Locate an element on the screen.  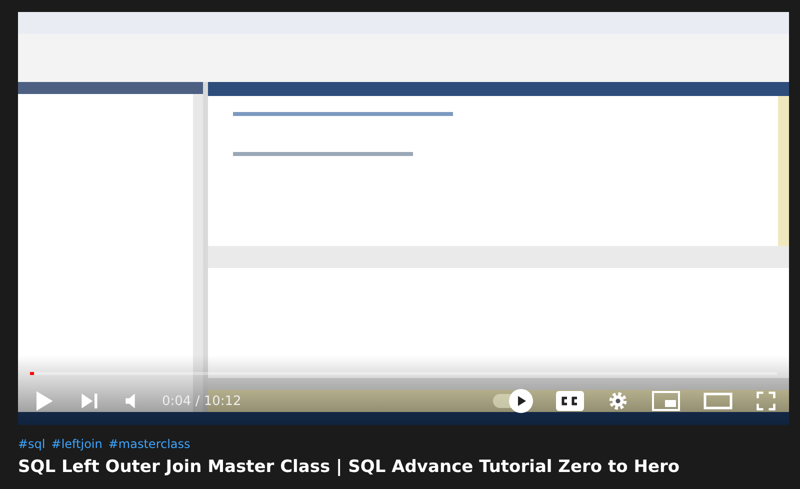
video-title: SQL Left Outer Join Master Class | SQL Advance Tutorial Zero to Hero is located at coordinates (349, 467).